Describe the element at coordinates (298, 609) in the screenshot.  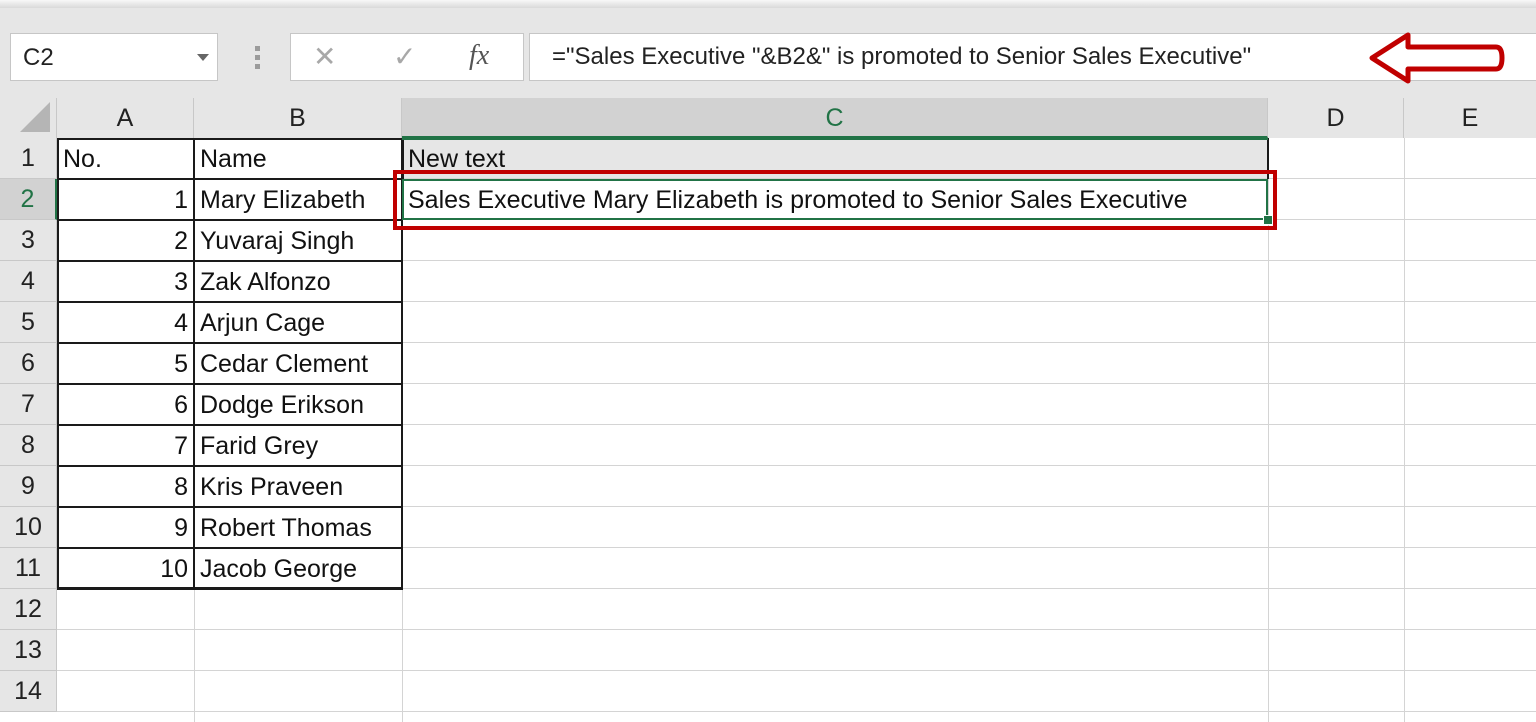
I see `cell-b12` at that location.